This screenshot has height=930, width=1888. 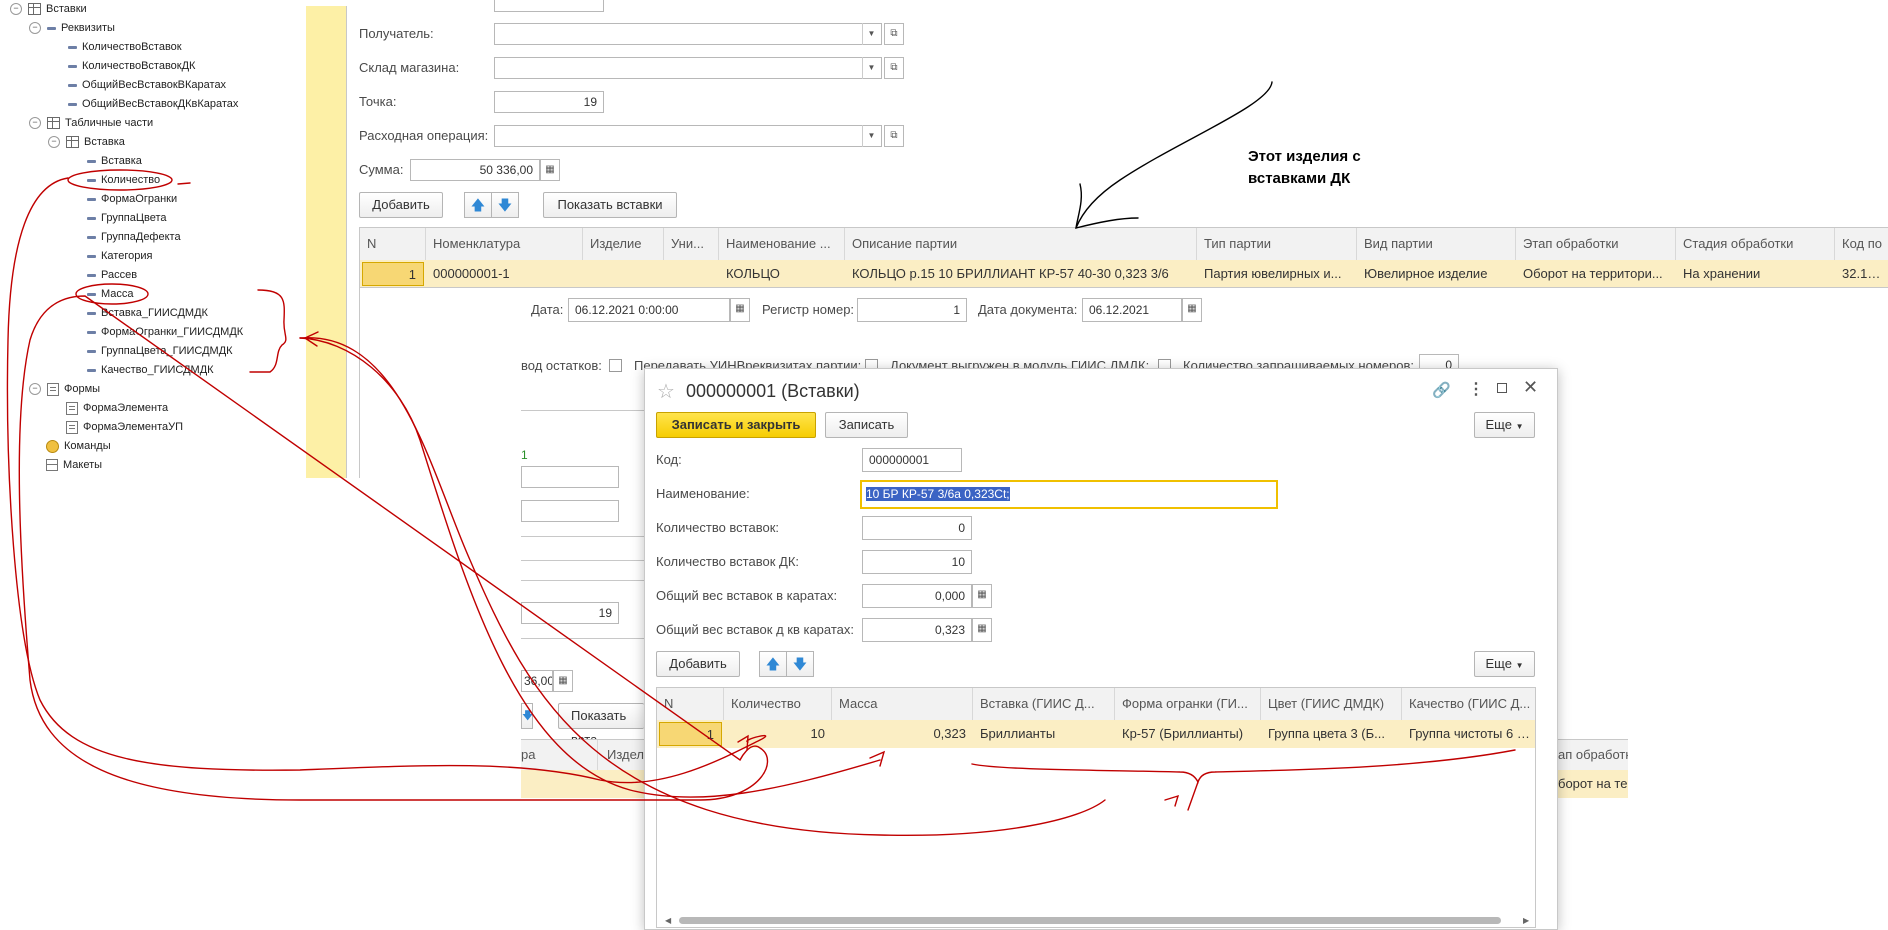 What do you see at coordinates (877, 758) in the screenshot?
I see `arrowhead-mass` at bounding box center [877, 758].